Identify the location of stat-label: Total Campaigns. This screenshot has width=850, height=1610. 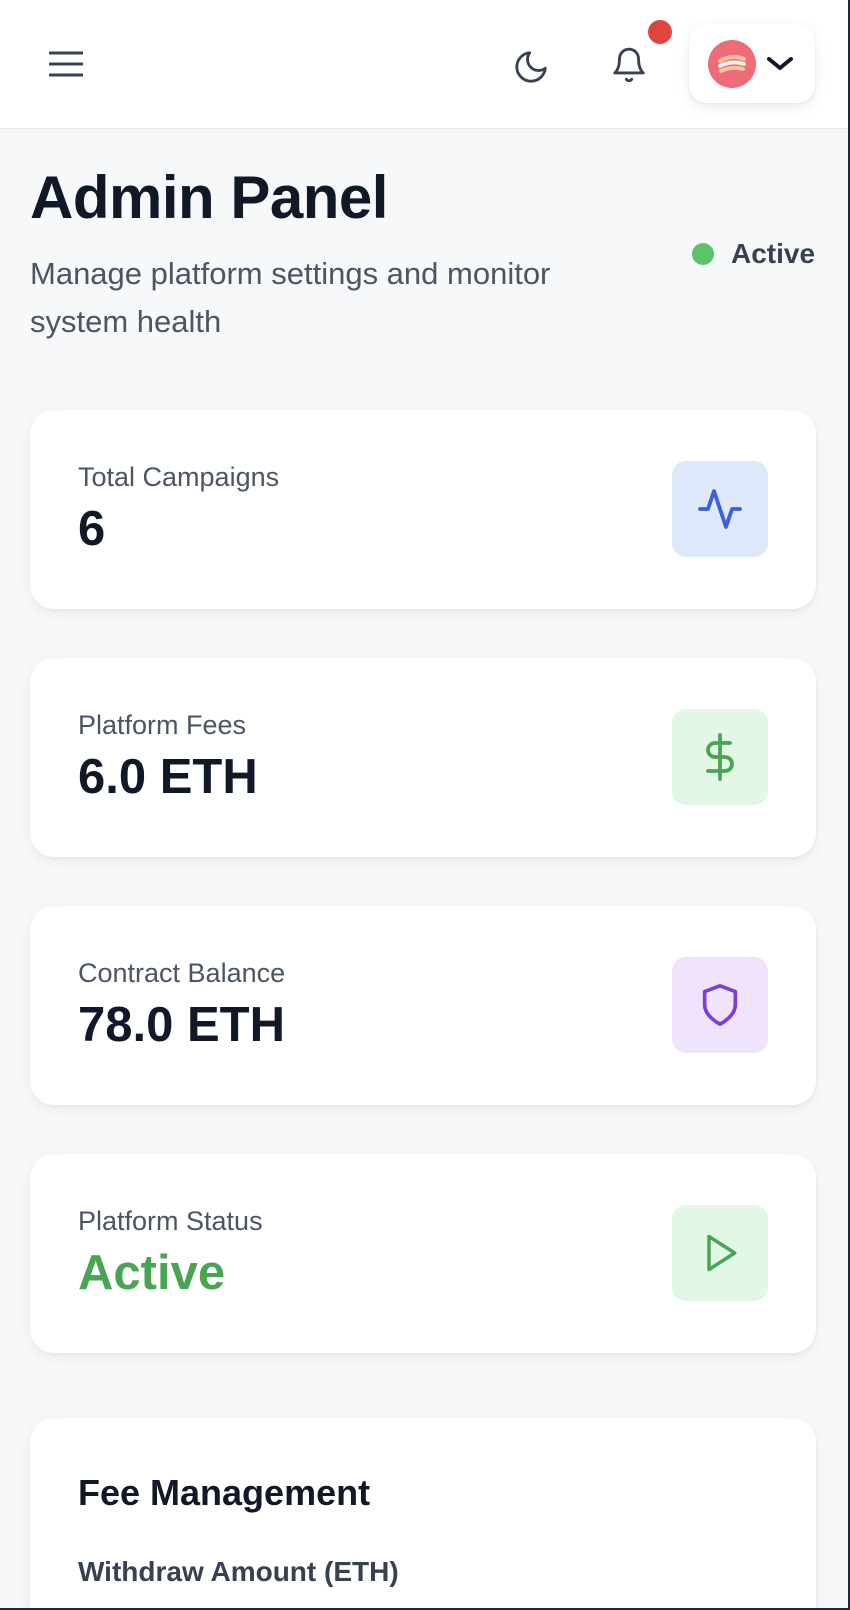
(179, 477).